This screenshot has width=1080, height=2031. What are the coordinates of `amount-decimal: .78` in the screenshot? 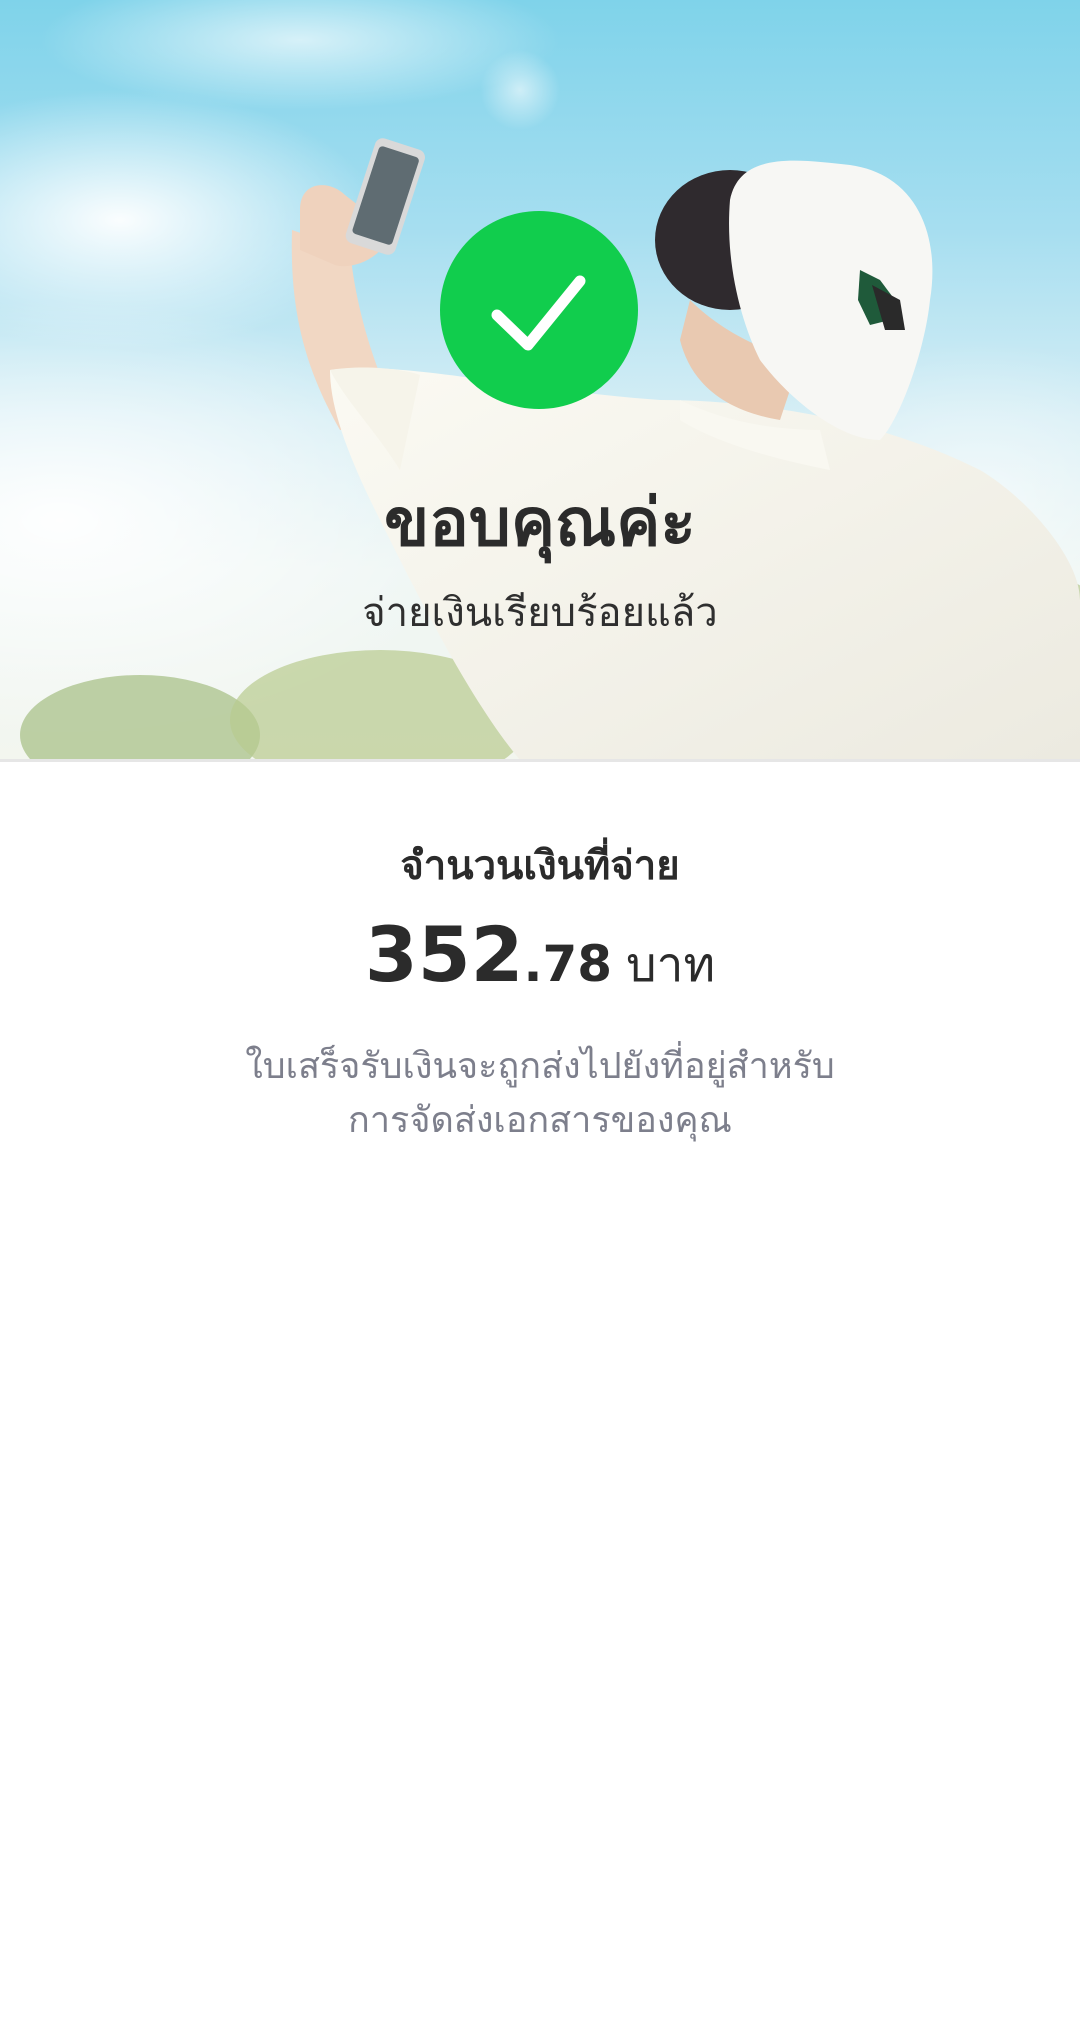 It's located at (568, 964).